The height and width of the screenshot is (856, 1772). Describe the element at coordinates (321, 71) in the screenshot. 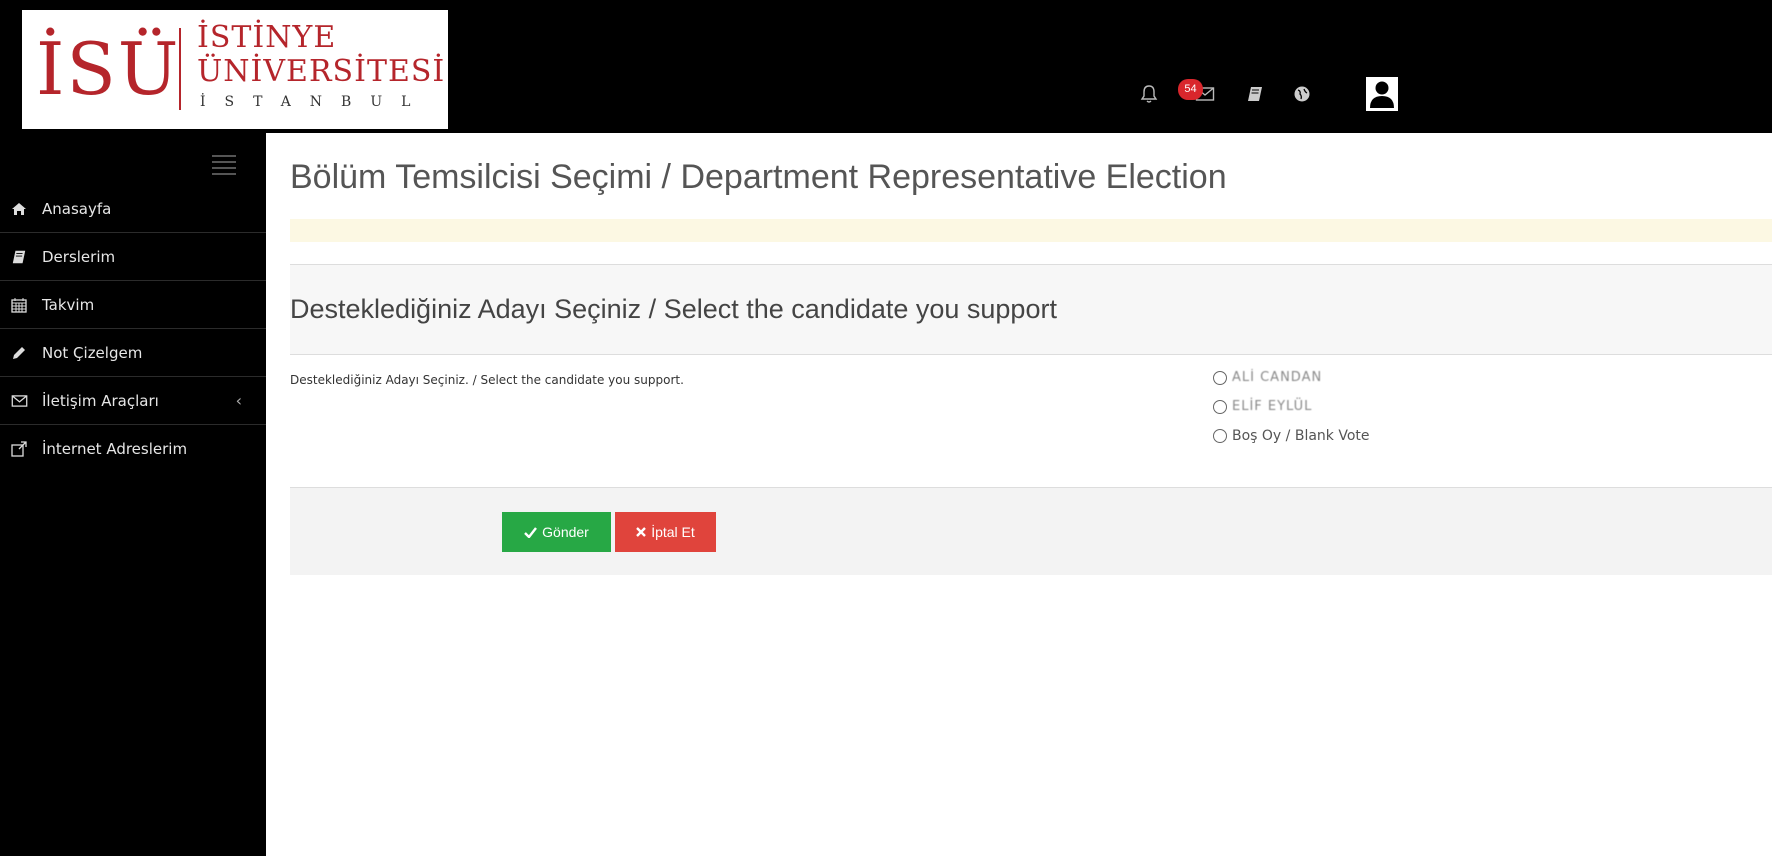

I see `logo-line-2: ÜNİVERSİTESİ` at that location.